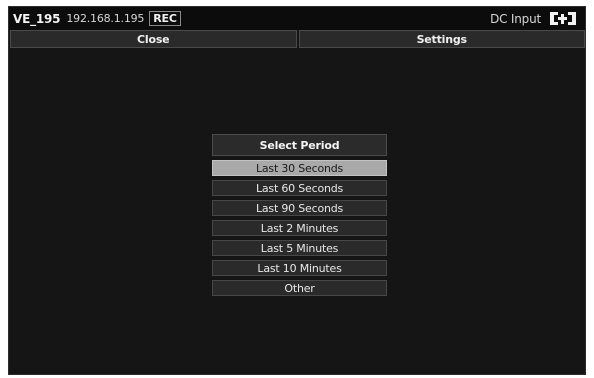 Image resolution: width=594 pixels, height=378 pixels. I want to click on period-option-last-60-seconds: Last 60 Seconds, so click(299, 188).